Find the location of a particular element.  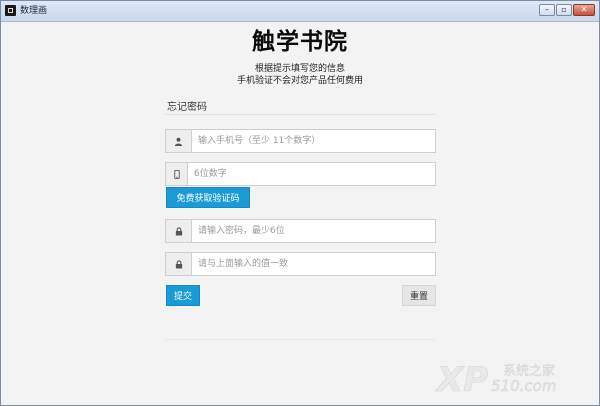

svg-text: 510.com is located at coordinates (523, 386).